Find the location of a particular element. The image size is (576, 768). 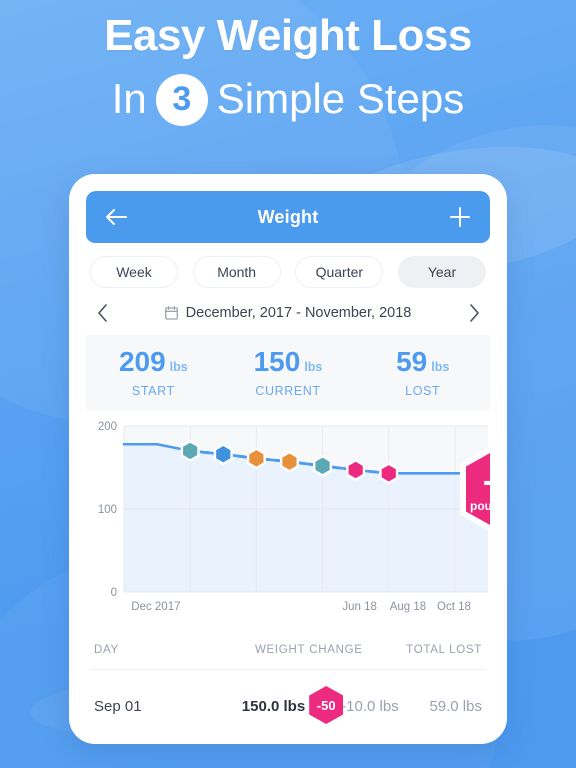

stat-start: 209 lbs START is located at coordinates (153, 373).